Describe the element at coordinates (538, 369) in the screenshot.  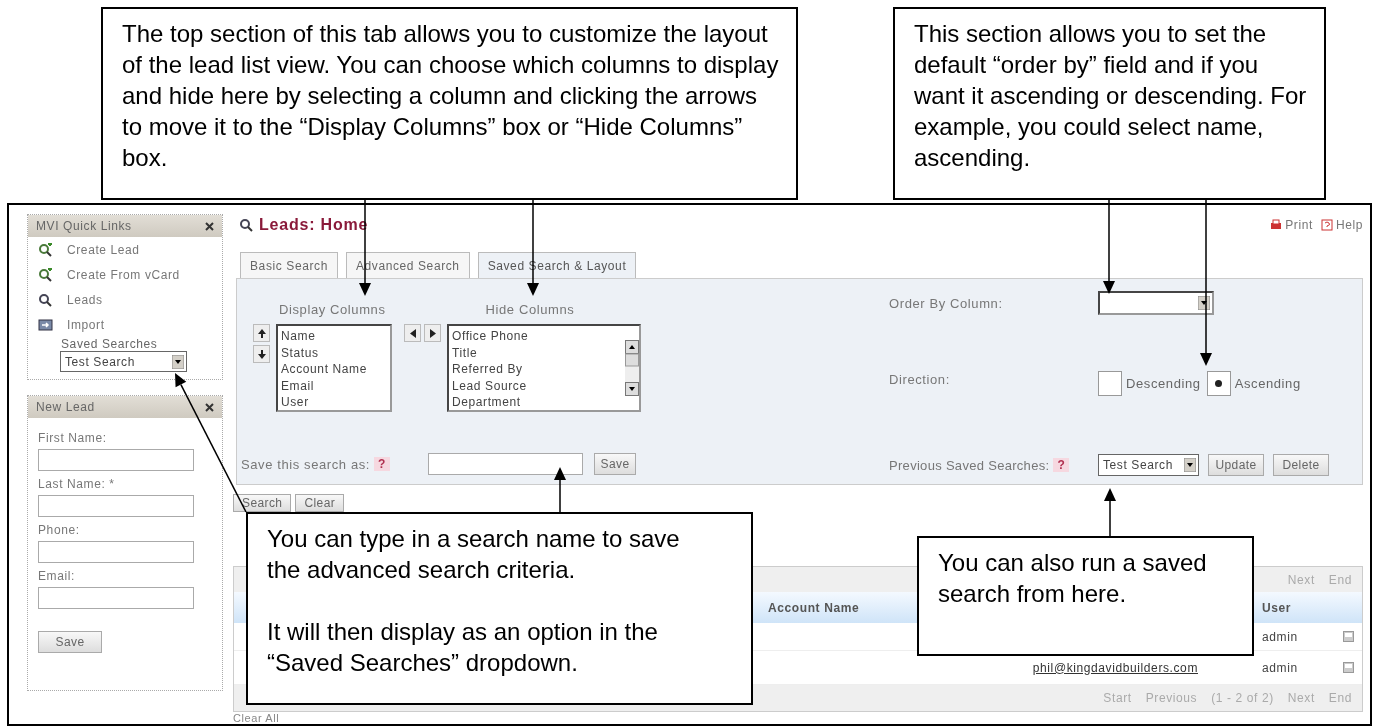
I see `list-item: Referred By` at that location.